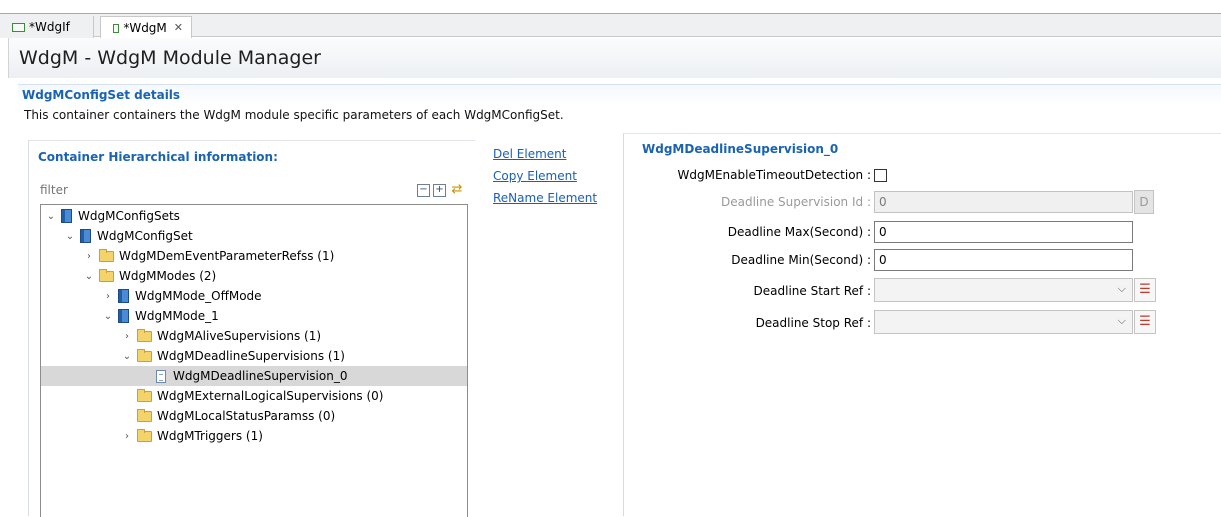 The width and height of the screenshot is (1221, 517). I want to click on tree-item: ›WdgMLocalStatusParamss (0), so click(254, 416).